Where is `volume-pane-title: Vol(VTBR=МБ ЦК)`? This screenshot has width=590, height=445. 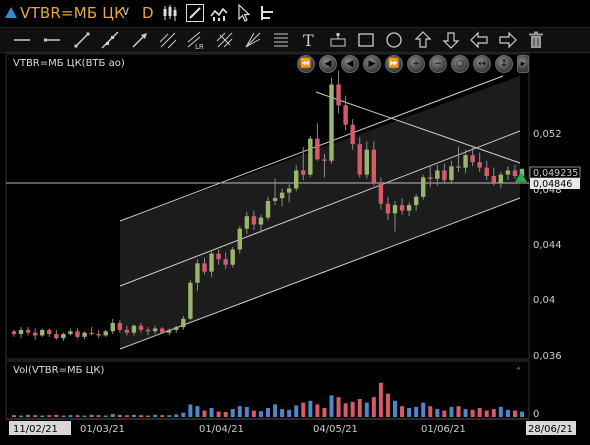 volume-pane-title: Vol(VTBR=МБ ЦК) is located at coordinates (59, 370).